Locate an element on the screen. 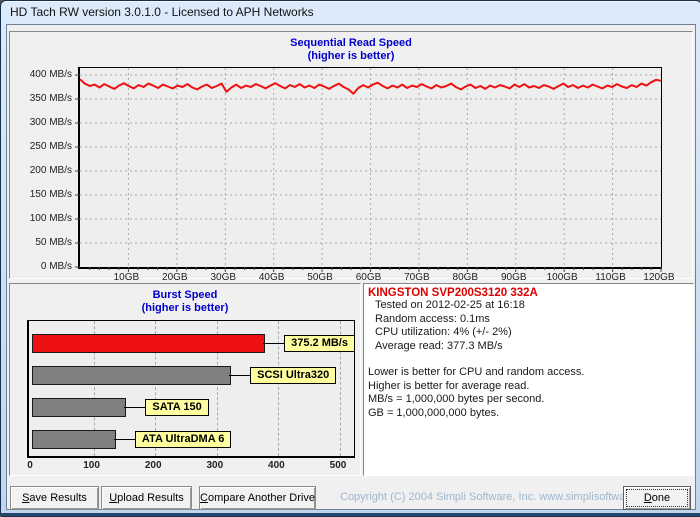  seq-y-tick-label: 350 MB/s is located at coordinates (50, 98).